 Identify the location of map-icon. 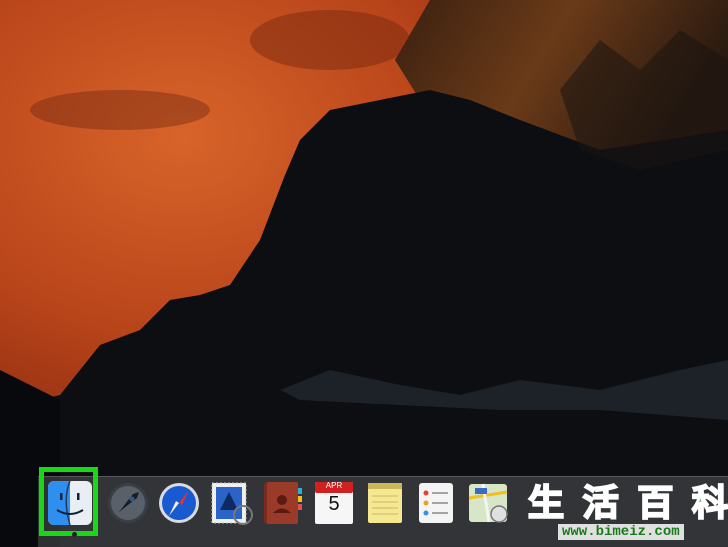
(488, 503).